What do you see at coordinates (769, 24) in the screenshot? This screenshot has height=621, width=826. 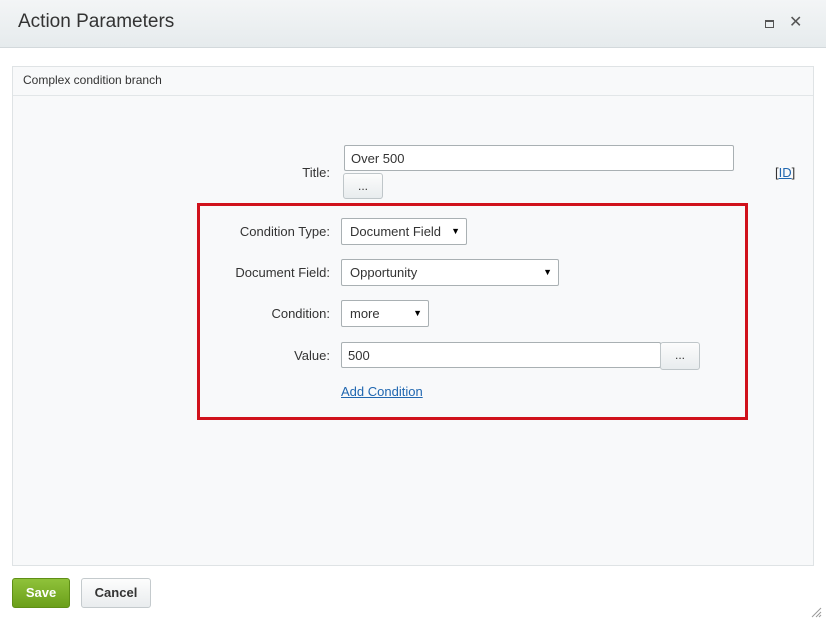 I see `maximize-icon` at bounding box center [769, 24].